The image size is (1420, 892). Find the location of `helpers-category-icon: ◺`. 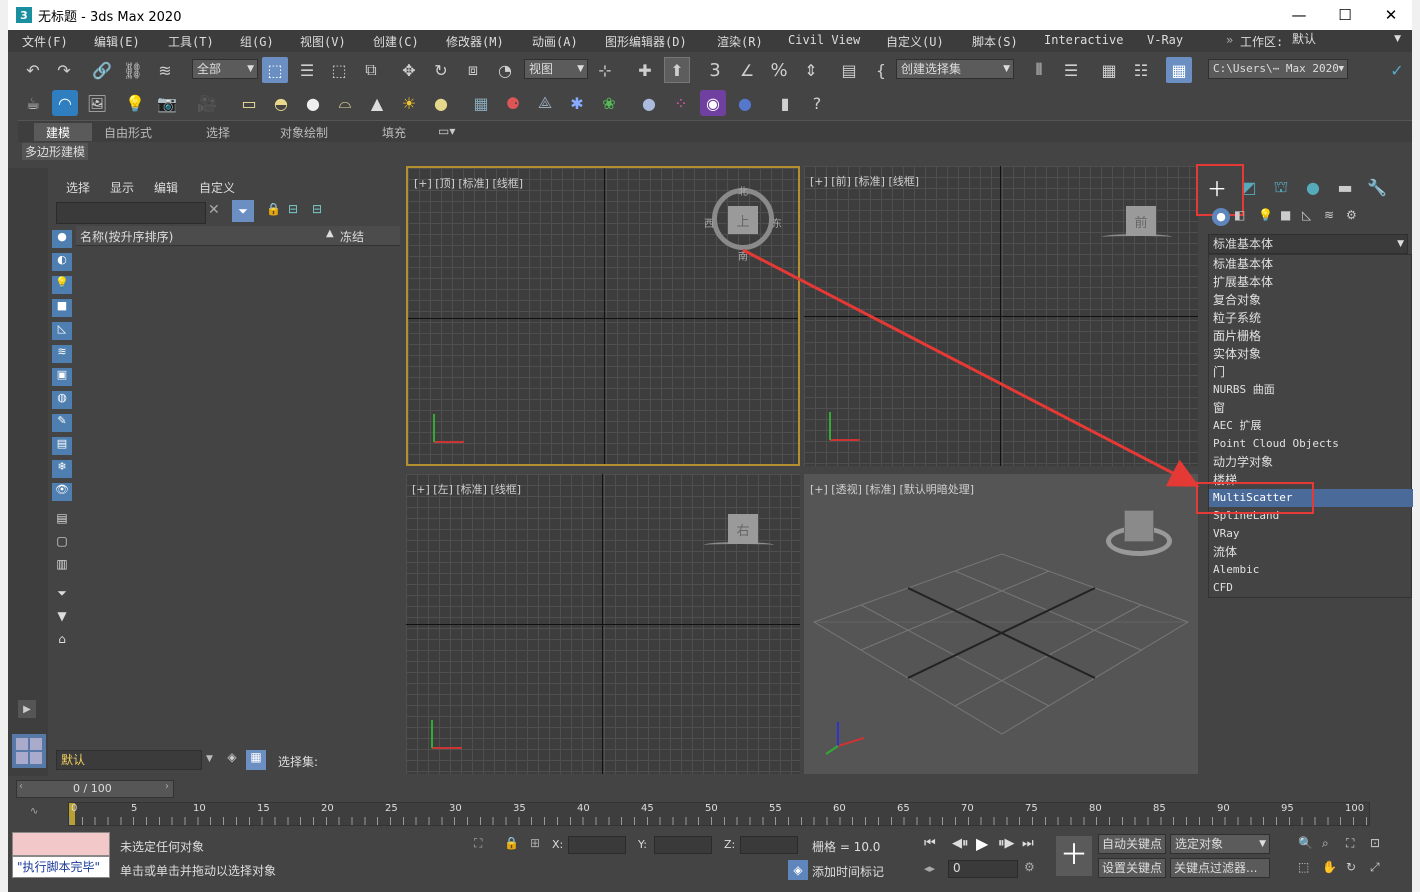

helpers-category-icon: ◺ is located at coordinates (1306, 215).